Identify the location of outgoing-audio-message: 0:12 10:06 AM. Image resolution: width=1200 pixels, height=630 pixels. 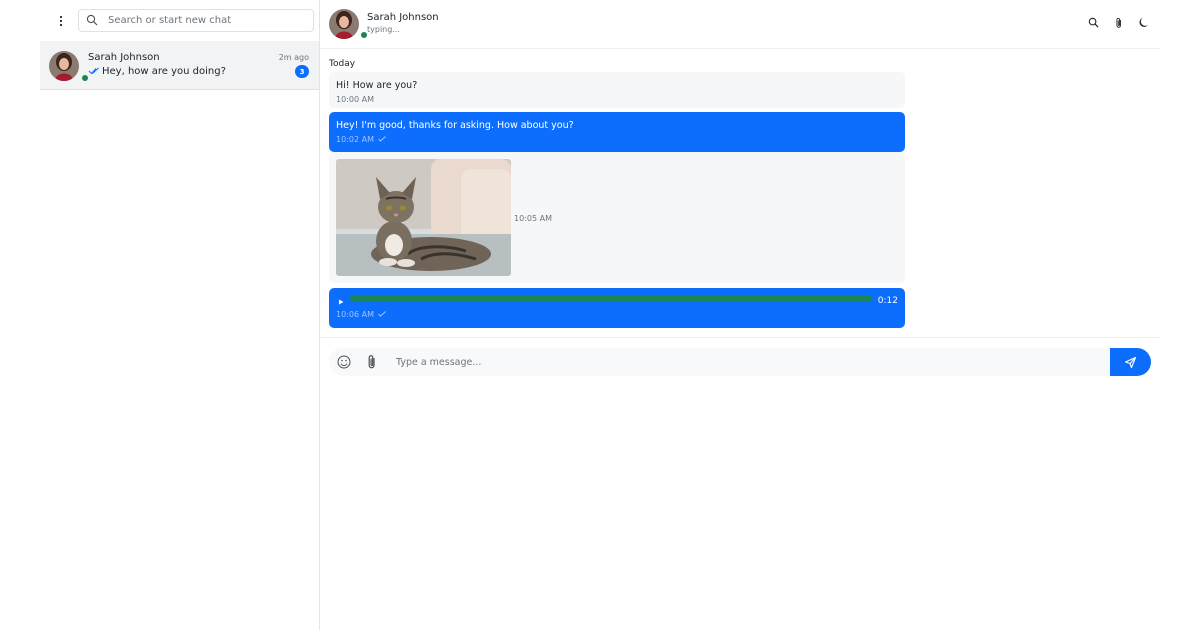
(617, 308).